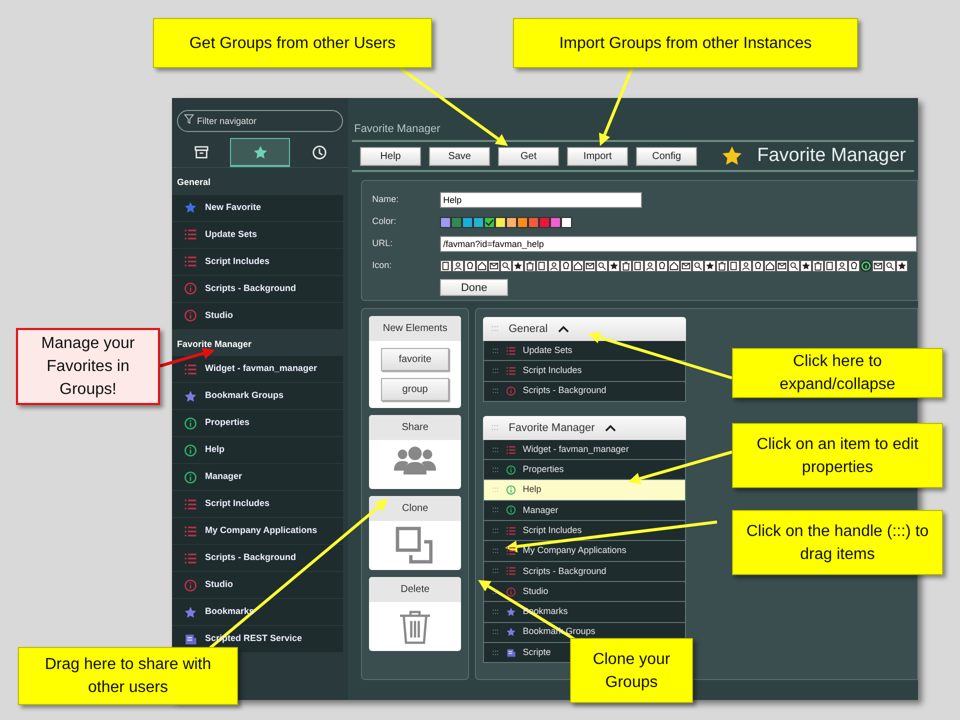 Image resolution: width=960 pixels, height=720 pixels. What do you see at coordinates (584, 351) in the screenshot?
I see `group-item: ::: Update Sets` at bounding box center [584, 351].